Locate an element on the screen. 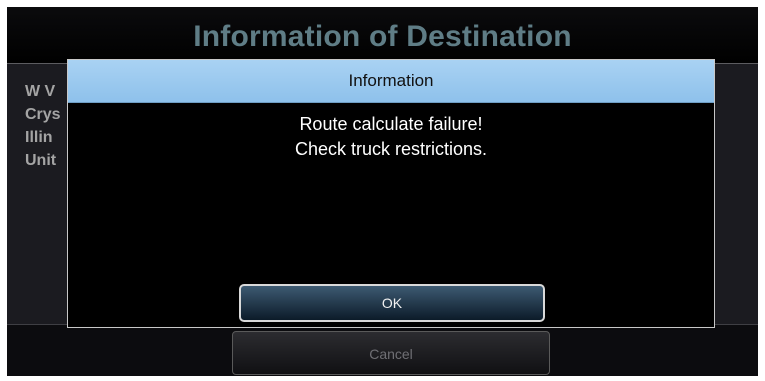 The image size is (765, 381). ok-button: OK is located at coordinates (392, 303).